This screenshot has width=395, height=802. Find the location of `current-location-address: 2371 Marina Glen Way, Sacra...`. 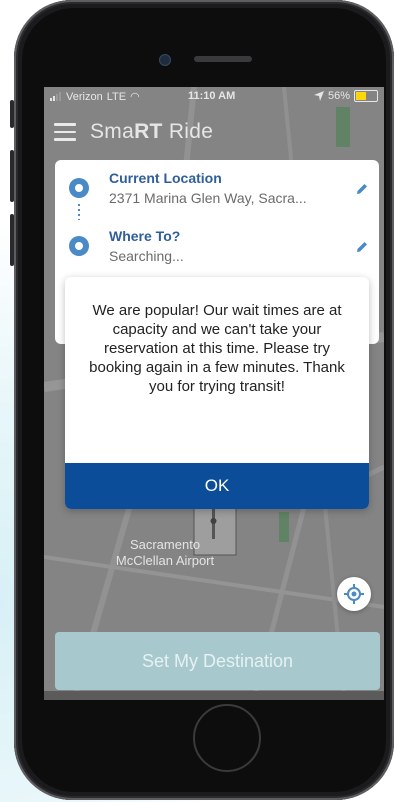

current-location-address: 2371 Marina Glen Way, Sacra... is located at coordinates (208, 198).